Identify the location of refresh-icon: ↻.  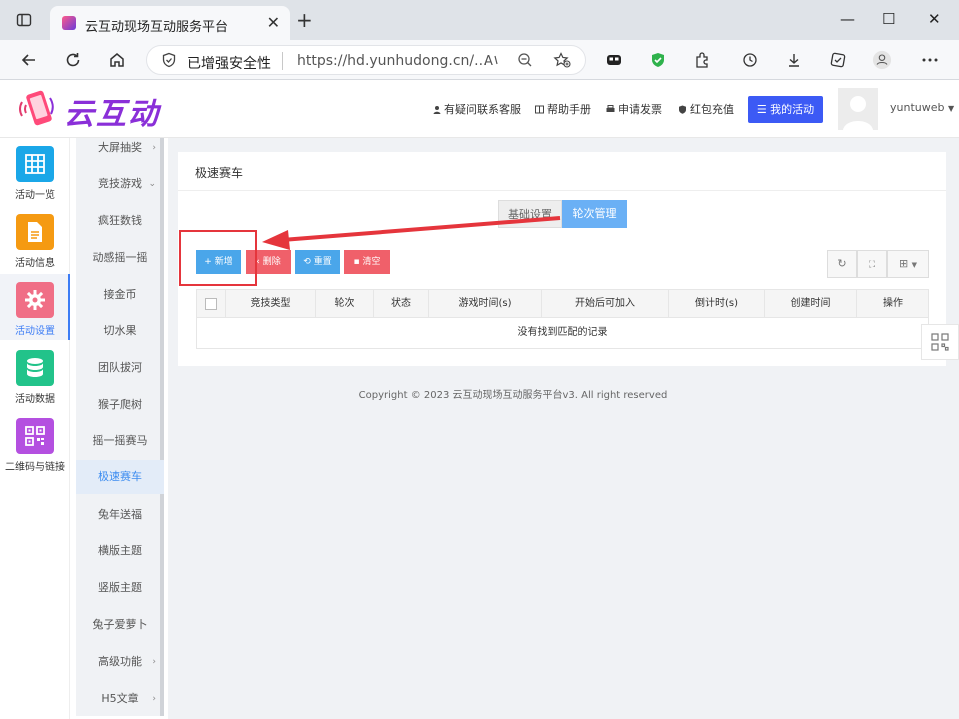
(842, 263).